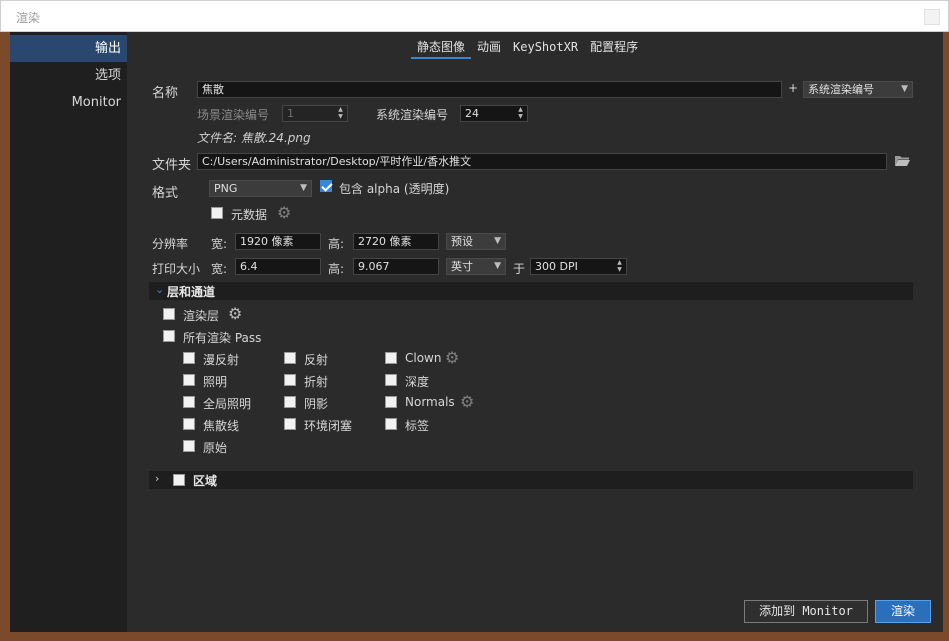  Describe the element at coordinates (793, 88) in the screenshot. I see `plus-label: +` at that location.